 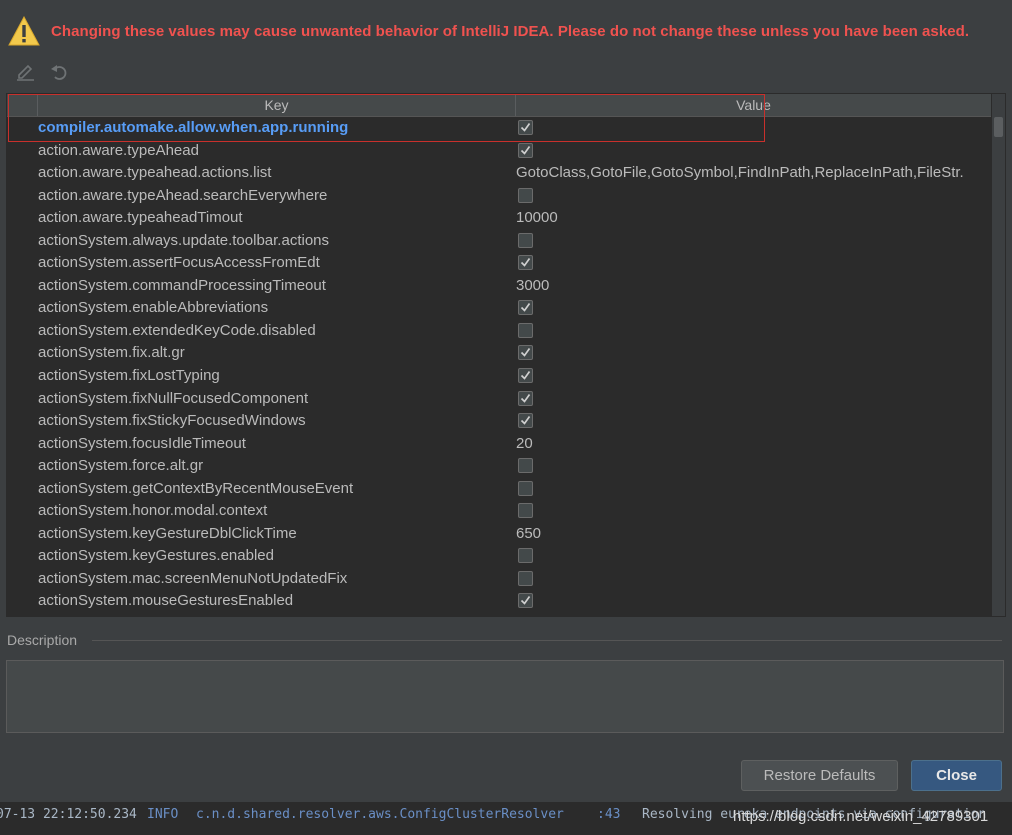 I want to click on table-row: actionSystem.mac.screenMenuNotUpdatedFix, so click(x=499, y=579).